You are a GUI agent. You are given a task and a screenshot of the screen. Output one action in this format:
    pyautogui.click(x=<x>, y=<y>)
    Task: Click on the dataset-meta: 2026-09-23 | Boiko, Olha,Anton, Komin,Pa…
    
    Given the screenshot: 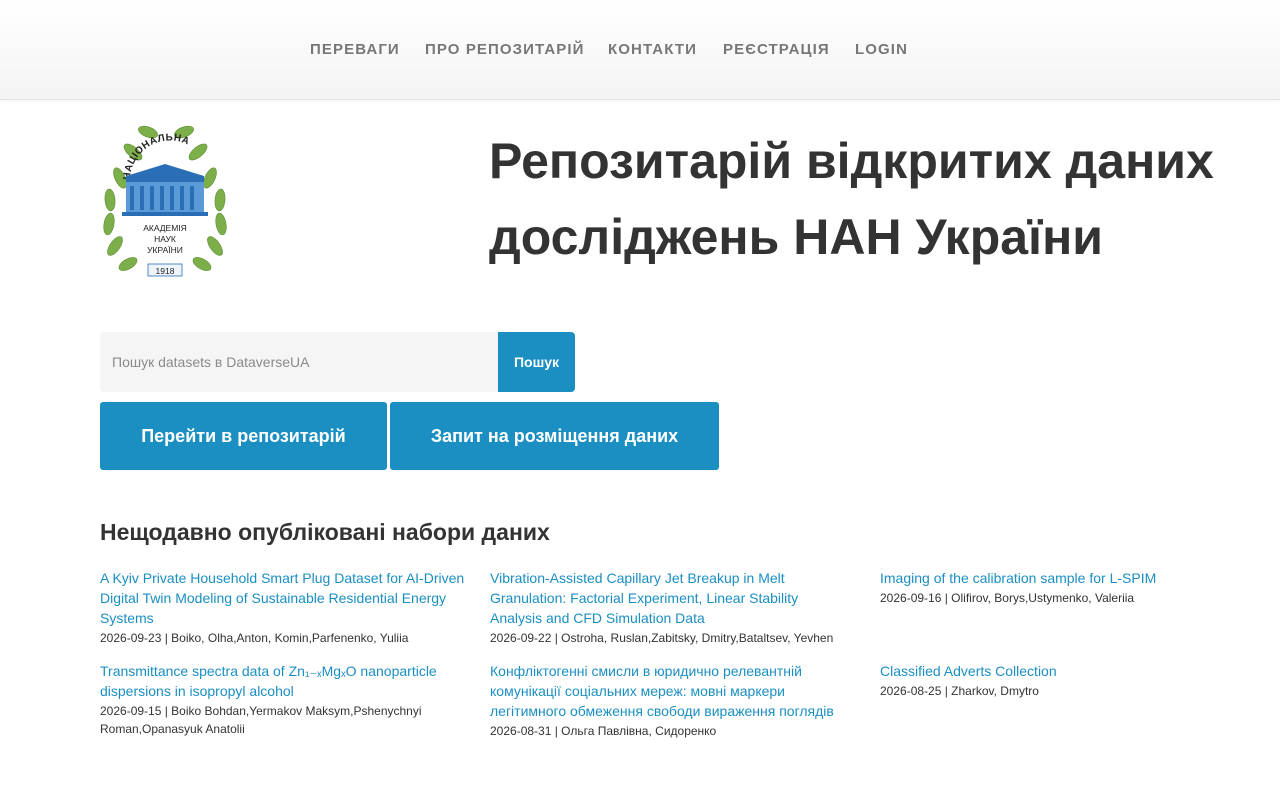 What is the action you would take?
    pyautogui.click(x=254, y=638)
    